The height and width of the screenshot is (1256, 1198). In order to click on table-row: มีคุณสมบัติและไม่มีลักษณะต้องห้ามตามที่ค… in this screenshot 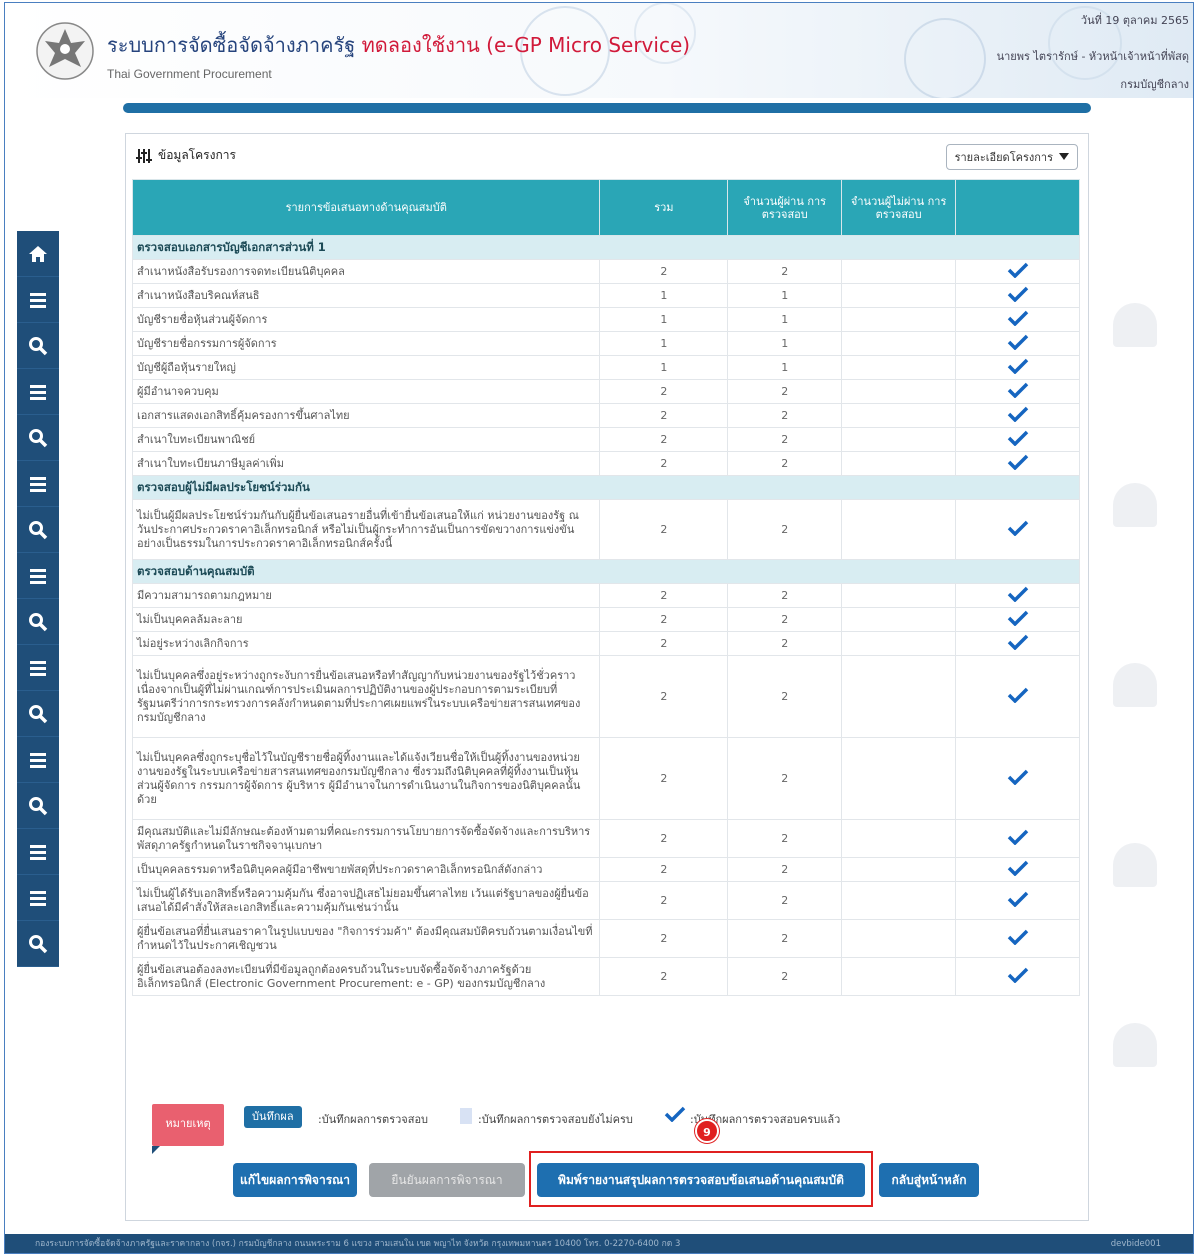, I will do `click(605, 838)`.